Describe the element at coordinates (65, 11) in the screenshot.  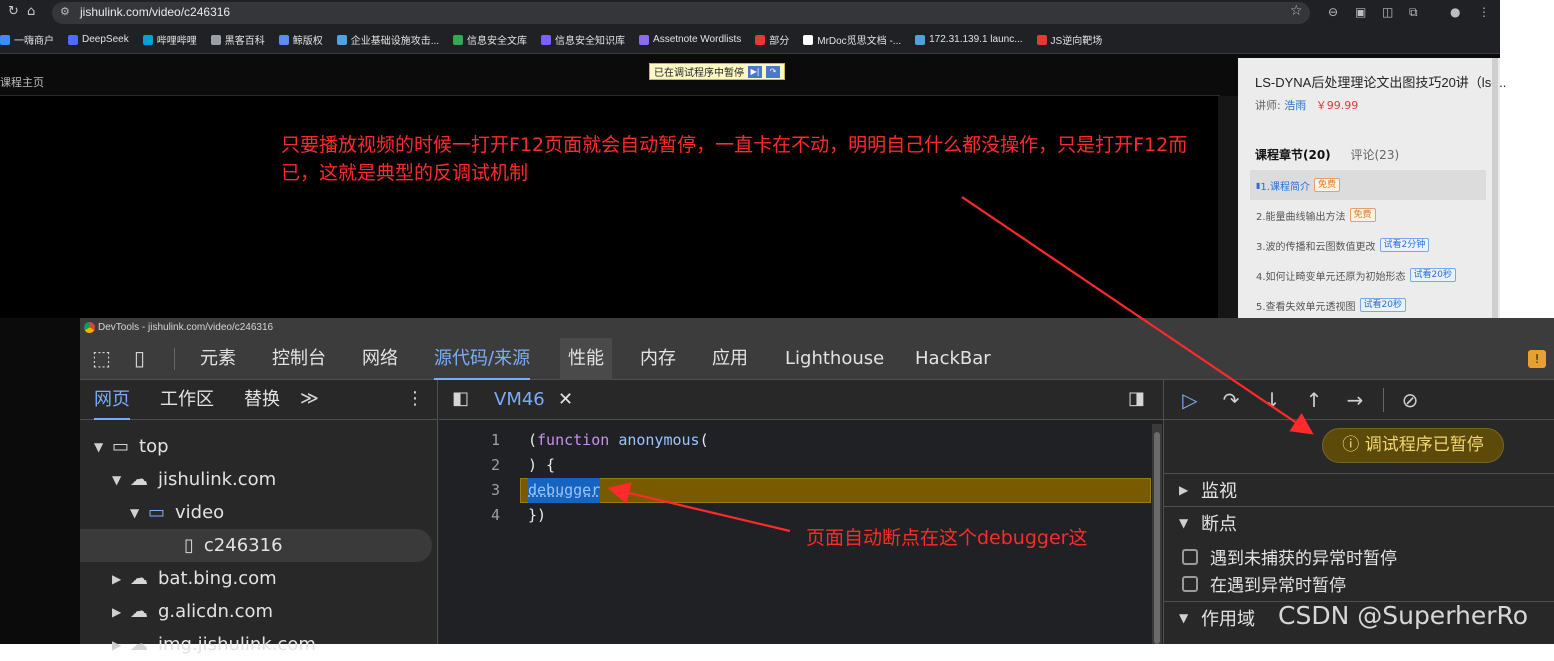
I see `site-info-icon: ⚙` at that location.